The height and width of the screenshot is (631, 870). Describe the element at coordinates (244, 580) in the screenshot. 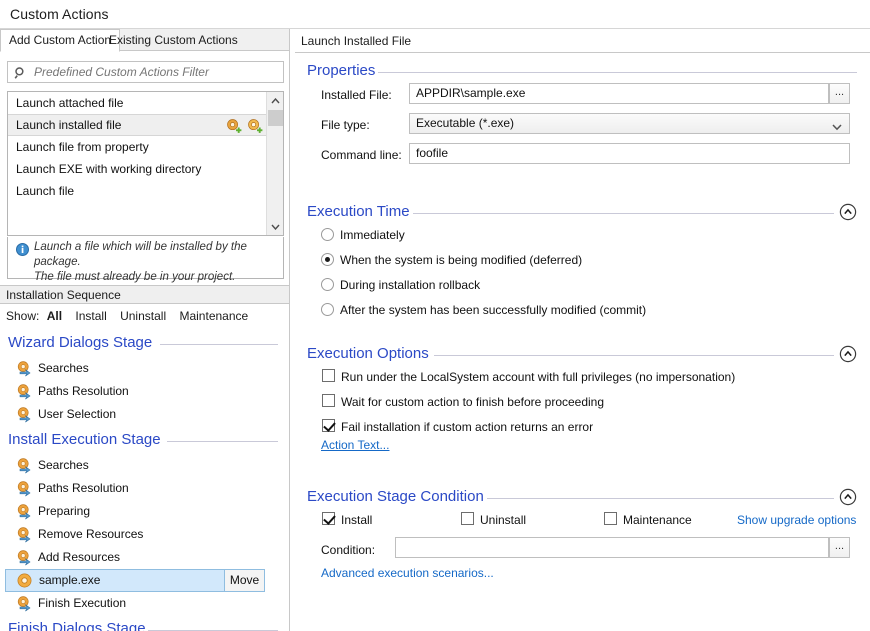

I see `move-button: Move` at that location.